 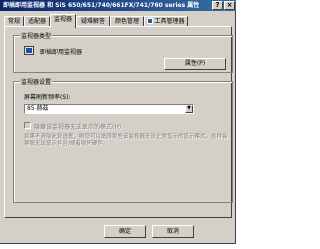 What do you see at coordinates (217, 5) in the screenshot?
I see `help-button: ?` at bounding box center [217, 5].